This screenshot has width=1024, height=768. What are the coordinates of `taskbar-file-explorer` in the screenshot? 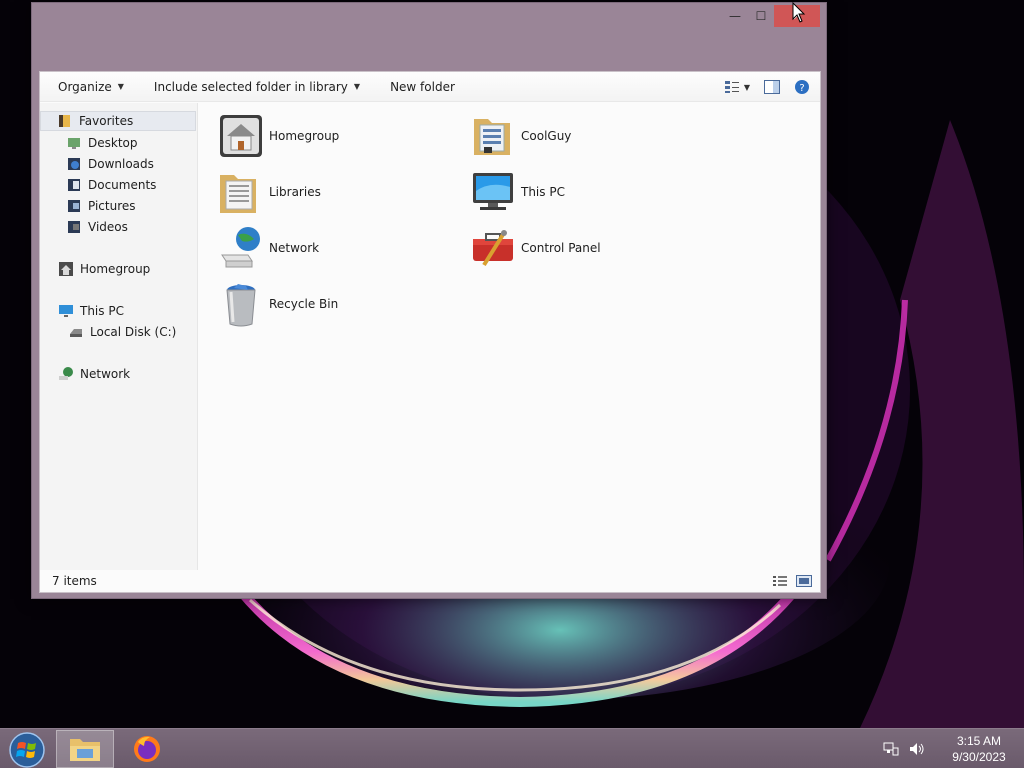 It's located at (85, 749).